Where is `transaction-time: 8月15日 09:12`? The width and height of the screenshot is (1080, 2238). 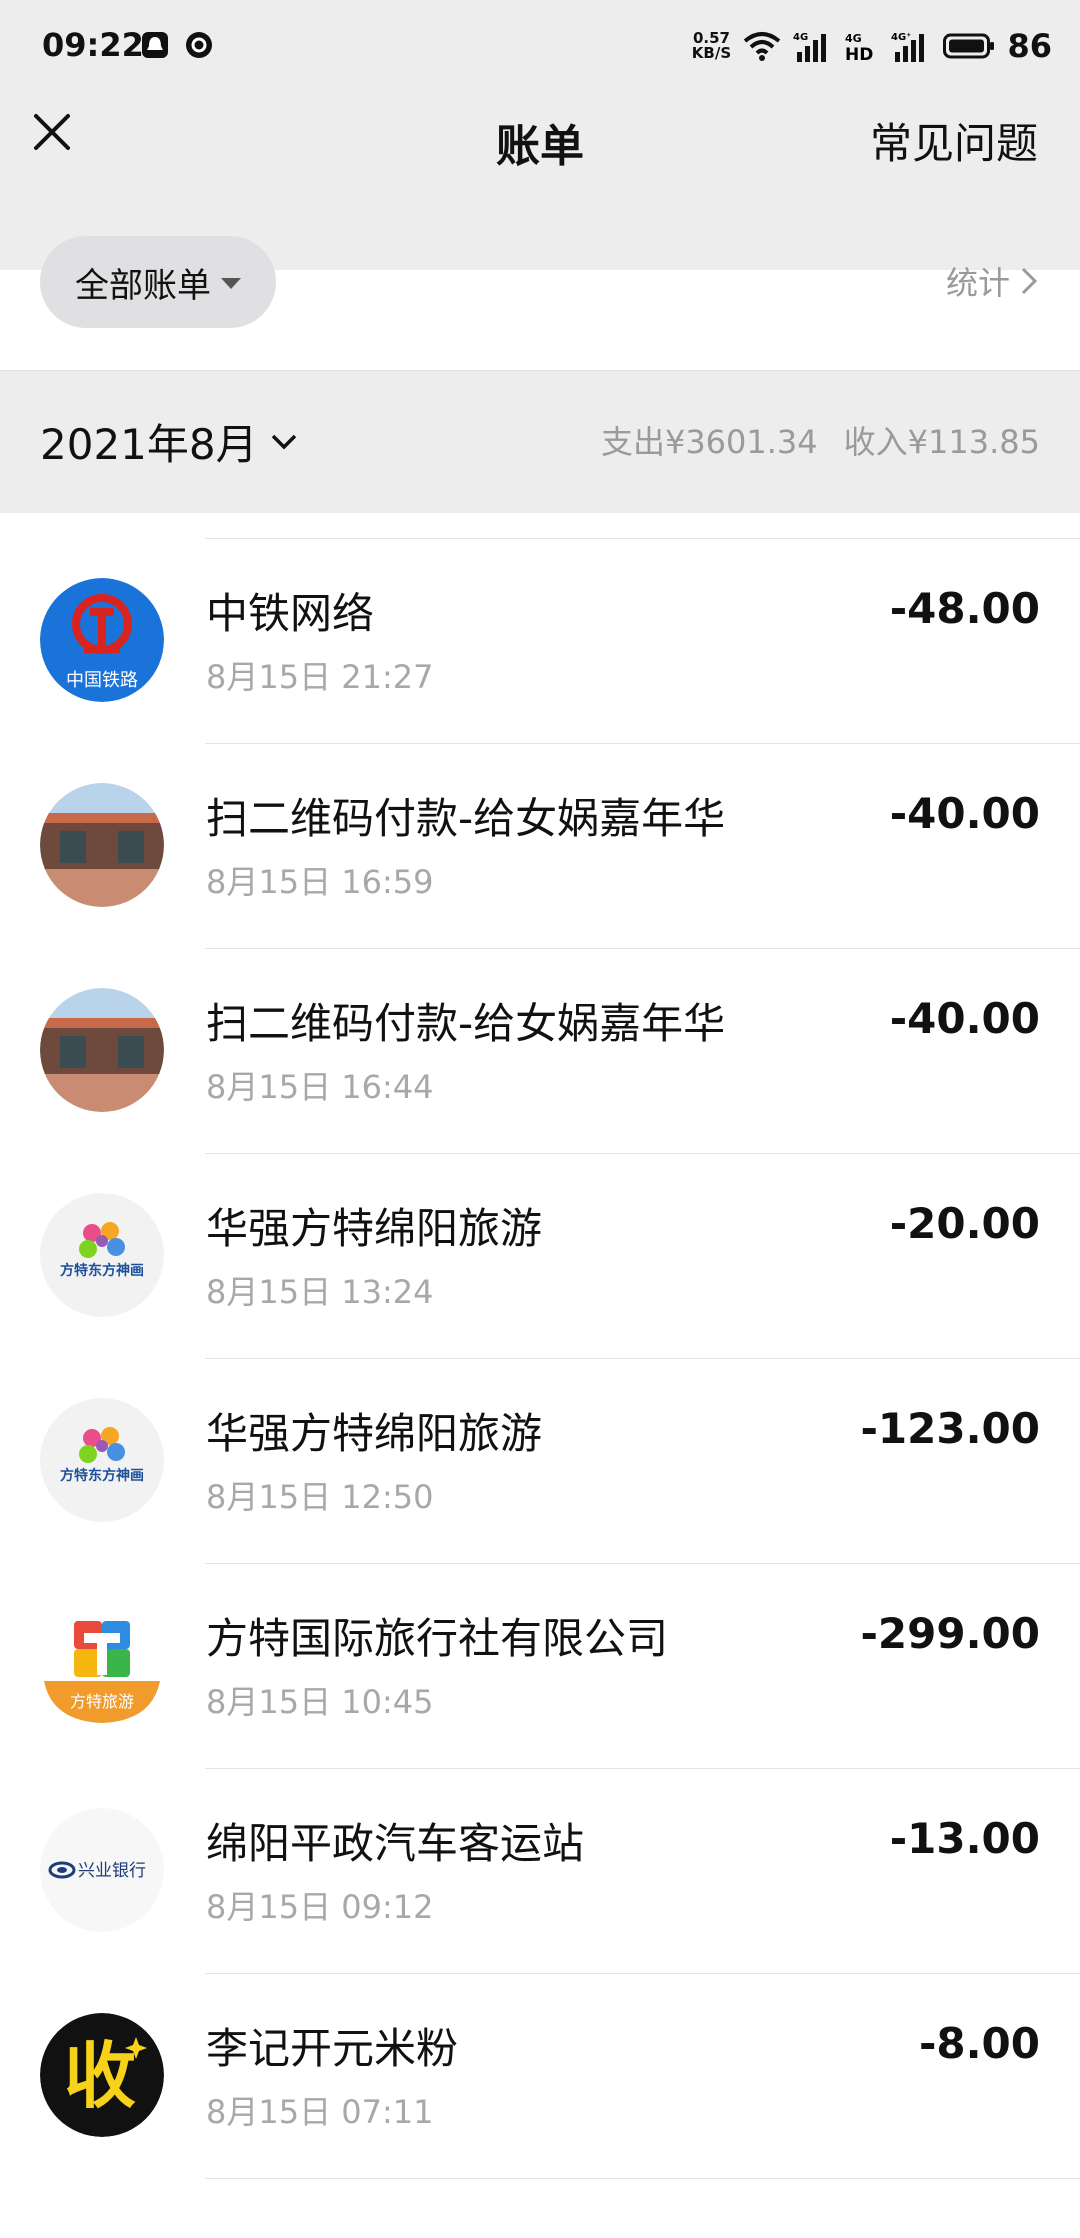
transaction-time: 8月15日 09:12 is located at coordinates (320, 1907).